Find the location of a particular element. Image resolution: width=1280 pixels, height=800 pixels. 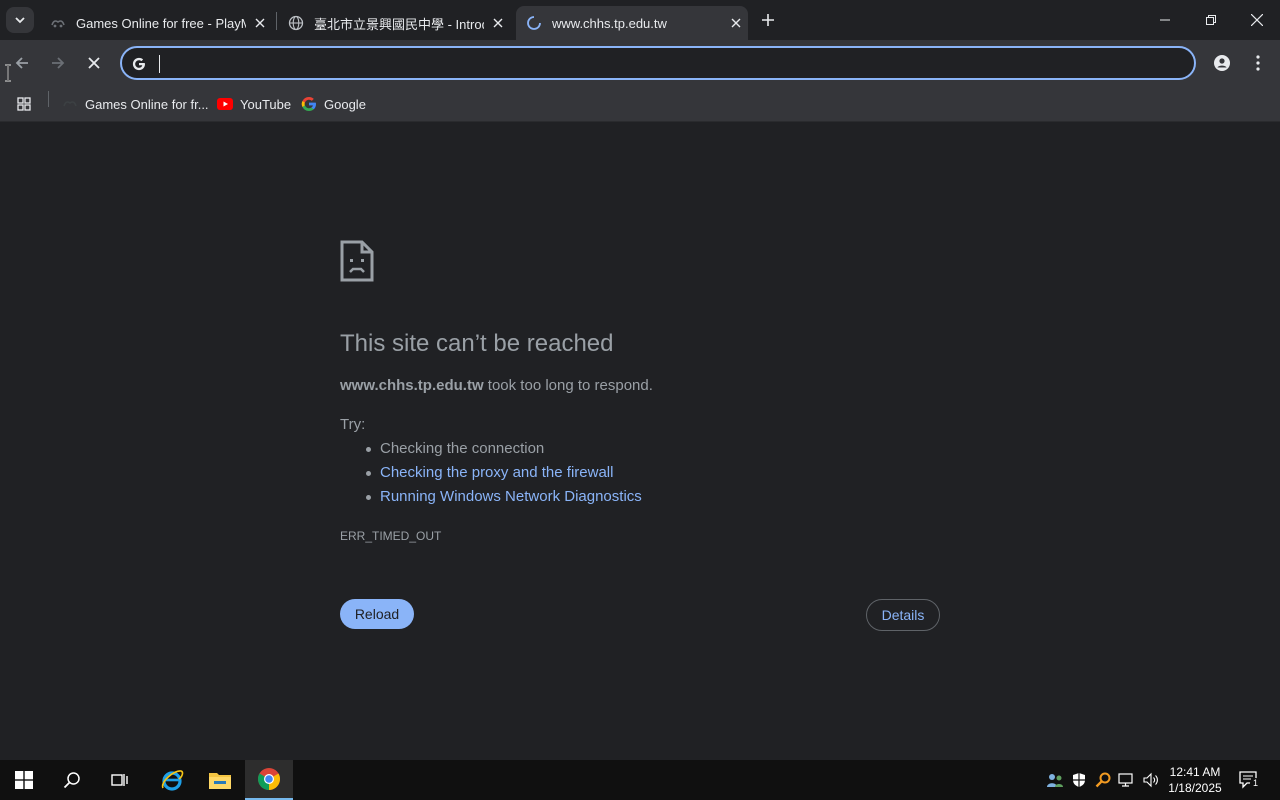

text-caret is located at coordinates (159, 64).